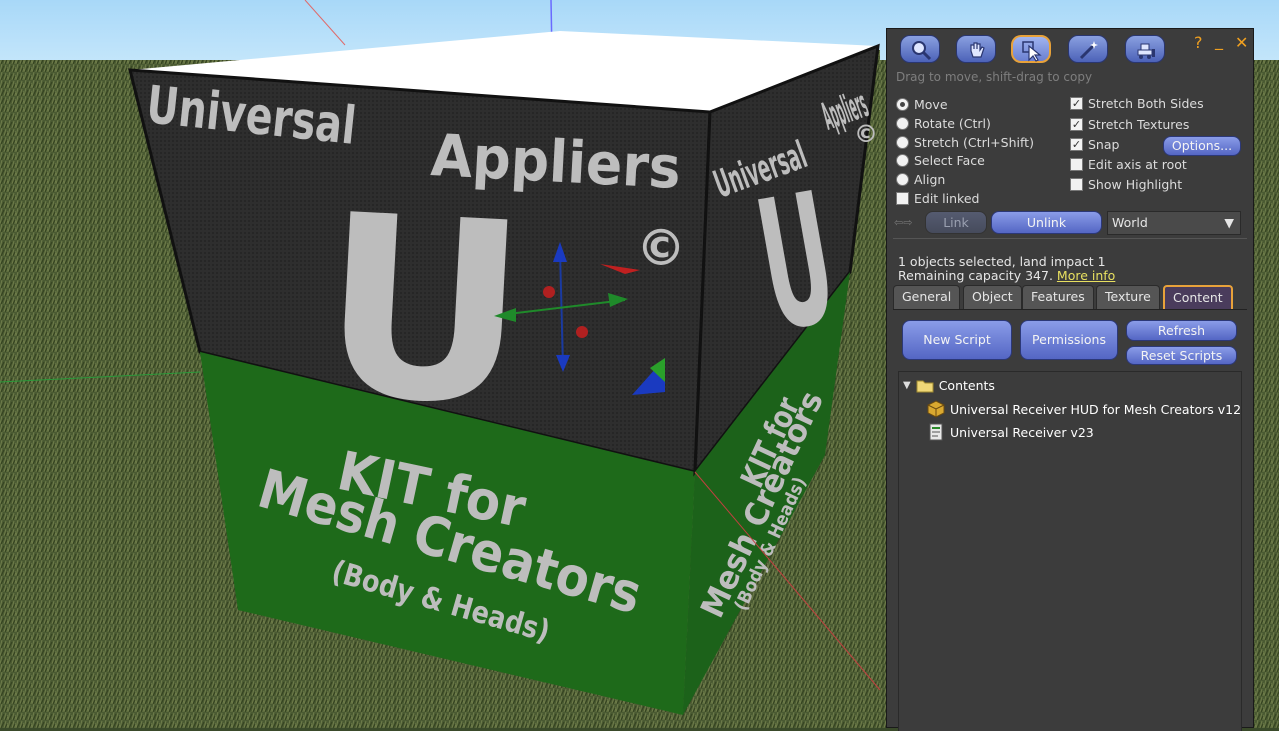 The image size is (1279, 731). Describe the element at coordinates (1181, 330) in the screenshot. I see `refresh-button: Refresh` at that location.